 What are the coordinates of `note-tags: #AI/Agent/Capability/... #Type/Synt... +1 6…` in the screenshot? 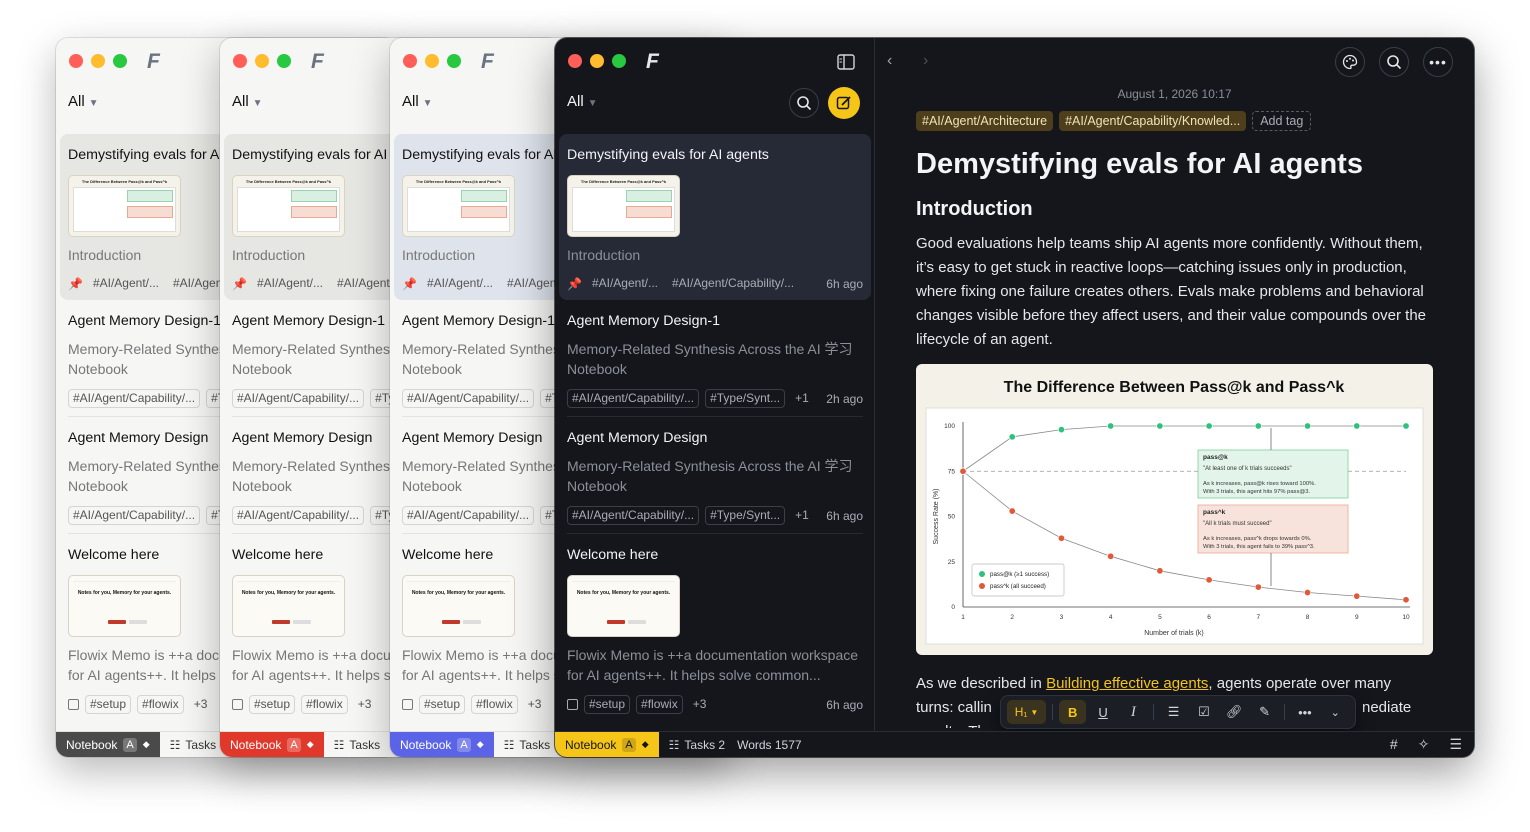 It's located at (715, 515).